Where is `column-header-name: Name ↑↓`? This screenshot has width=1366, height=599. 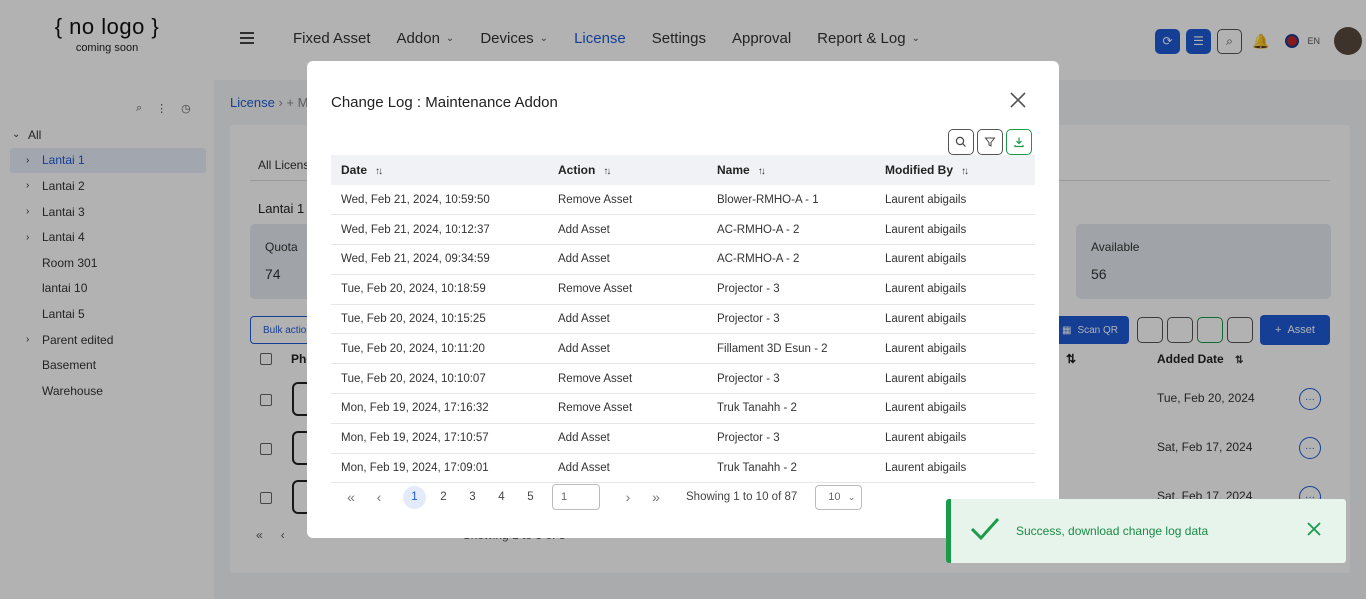
column-header-name: Name ↑↓ is located at coordinates (791, 170).